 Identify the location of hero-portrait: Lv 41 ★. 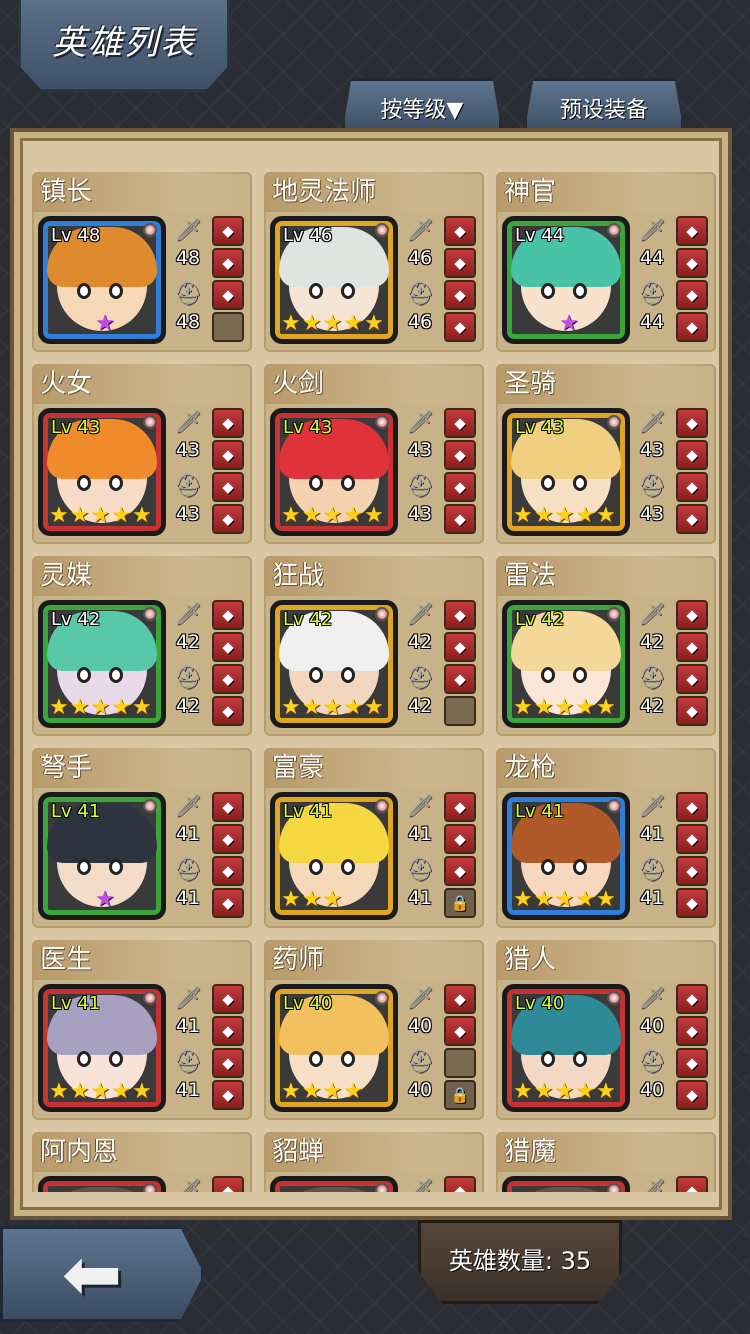
(102, 856).